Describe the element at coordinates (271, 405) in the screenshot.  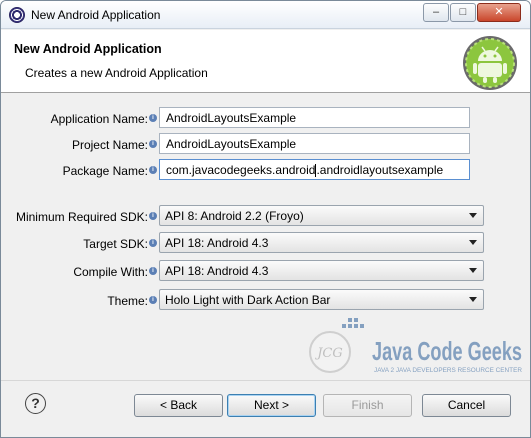
I see `next-button: Next >` at that location.